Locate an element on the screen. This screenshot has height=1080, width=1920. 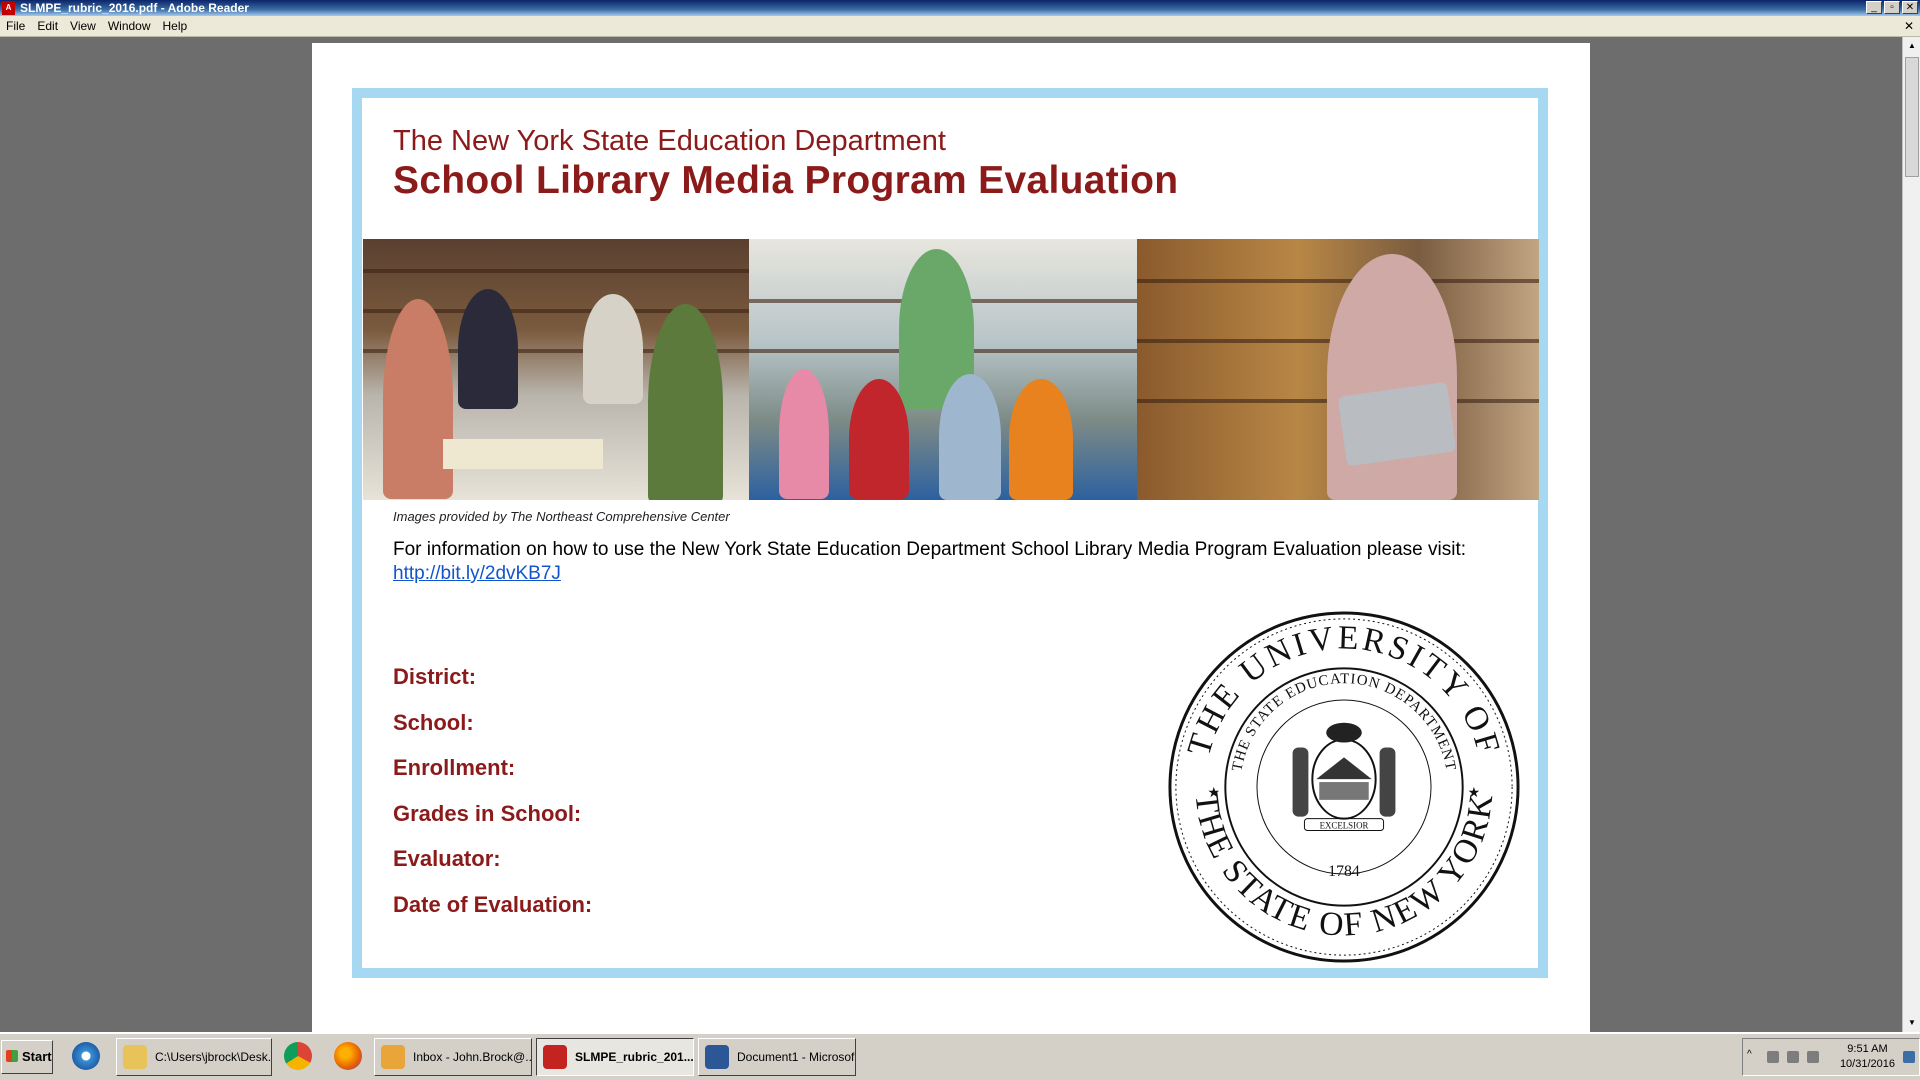
action-center-icon is located at coordinates (1909, 1057).